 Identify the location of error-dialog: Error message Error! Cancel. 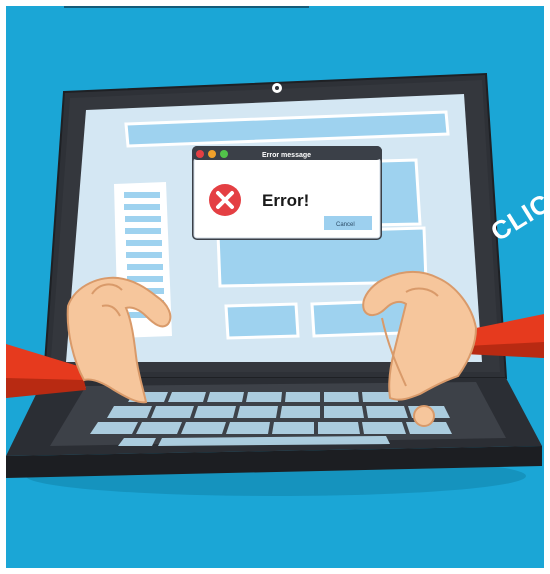
(287, 193).